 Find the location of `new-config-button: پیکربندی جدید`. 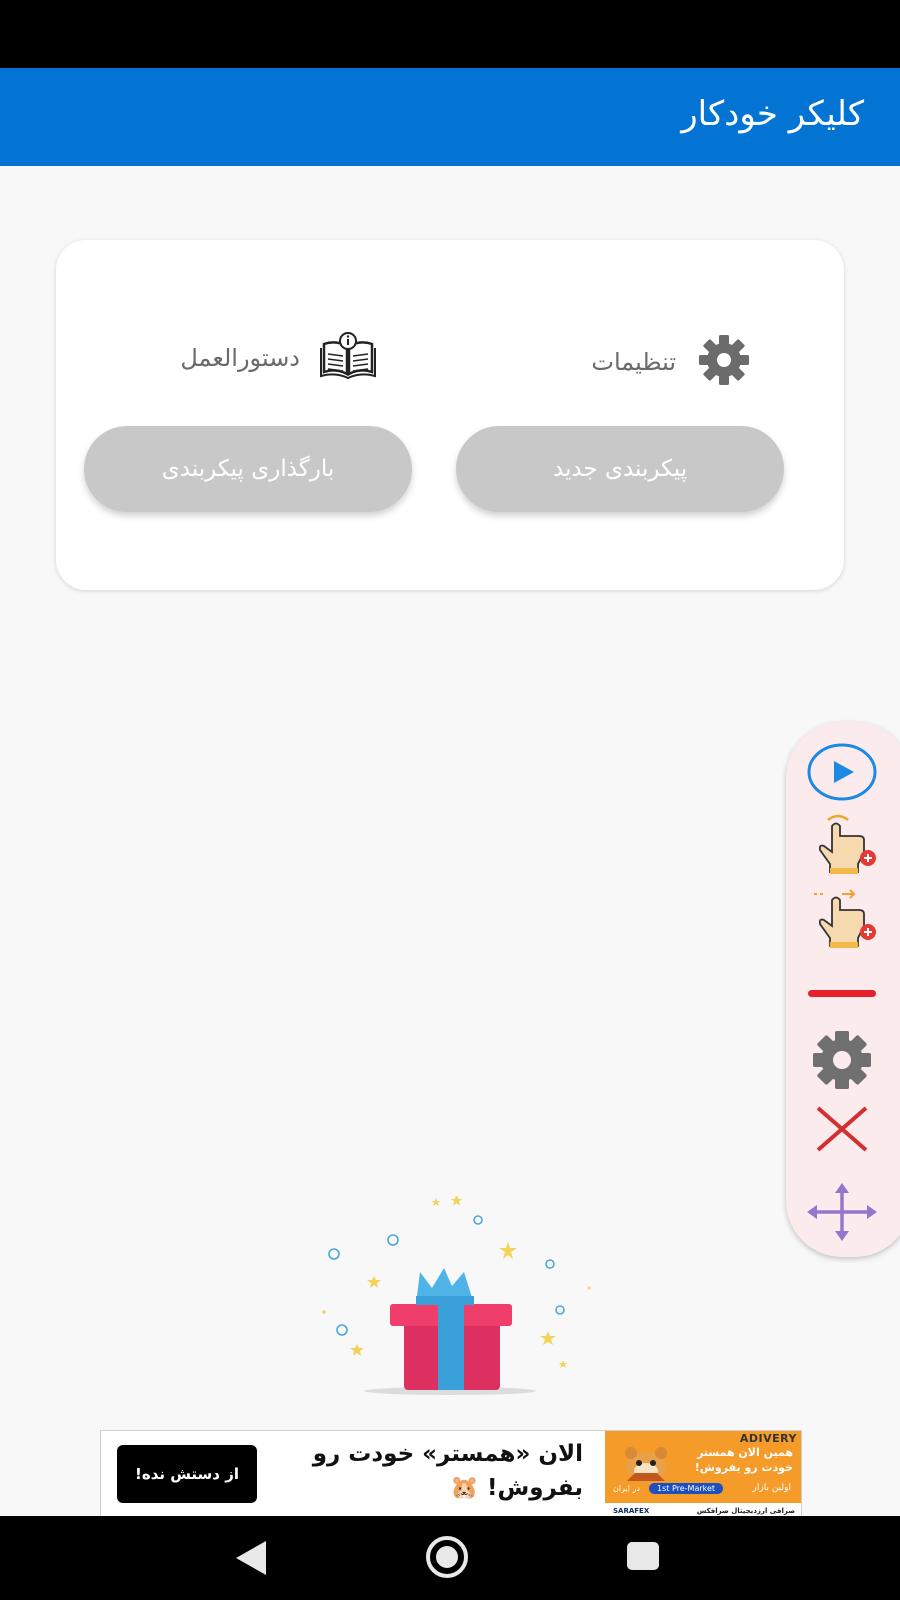

new-config-button: پیکربندی جدید is located at coordinates (620, 469).